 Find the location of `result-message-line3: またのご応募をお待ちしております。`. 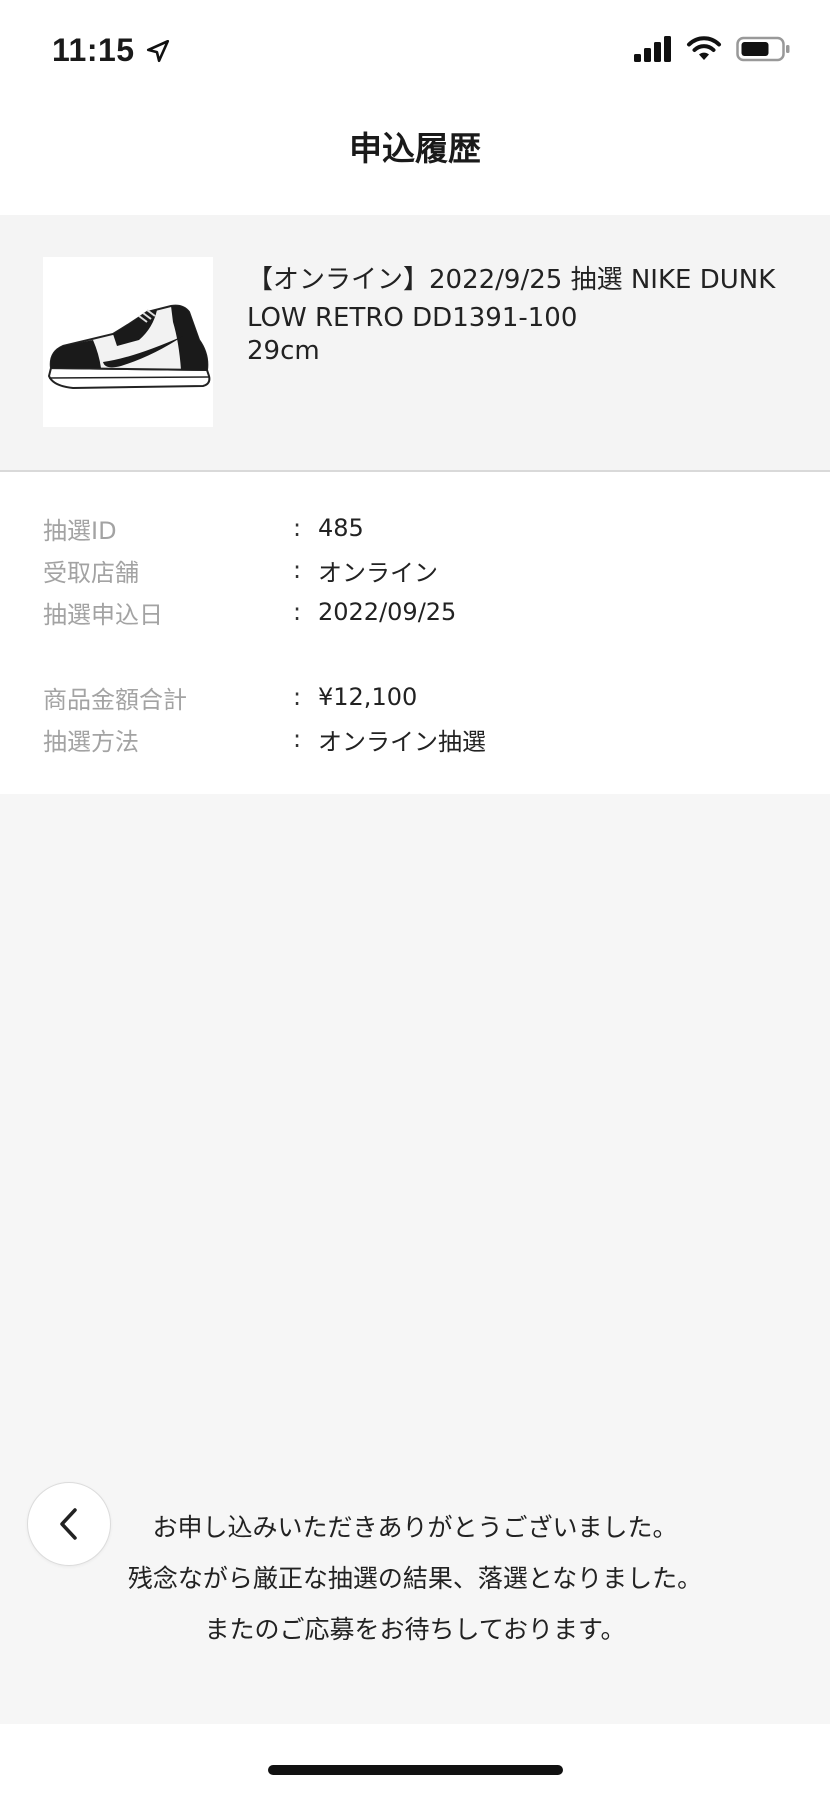

result-message-line3: またのご応募をお待ちしております。 is located at coordinates (415, 1629).